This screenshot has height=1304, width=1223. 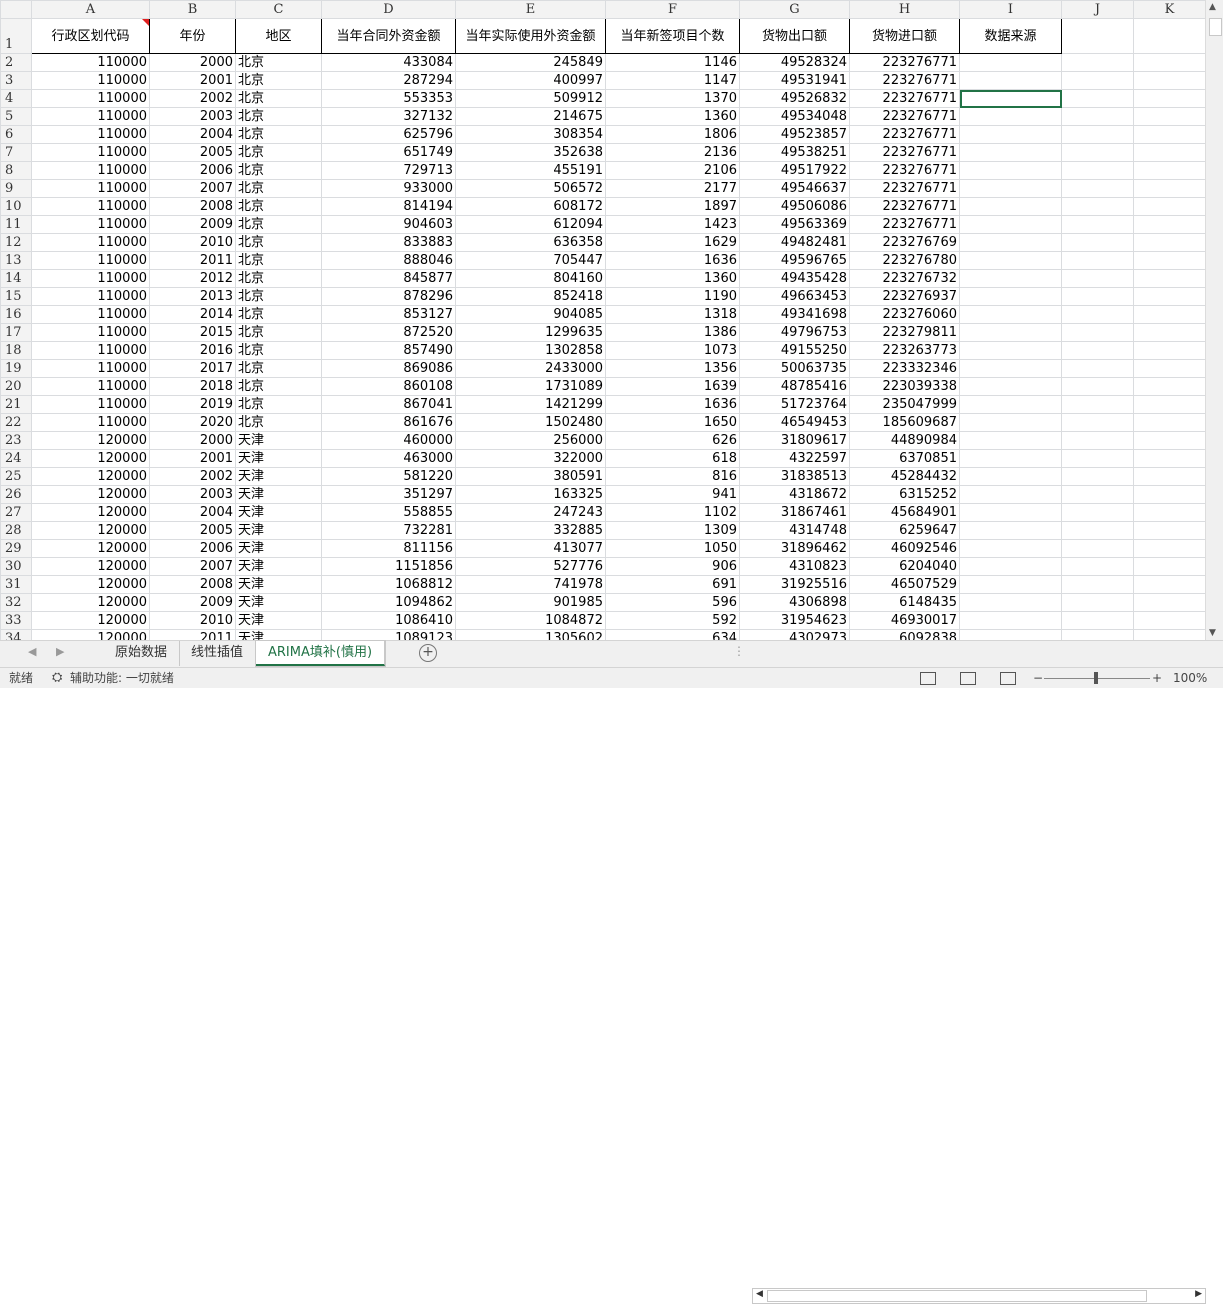 I want to click on accessibility-status: 辅助功能: 一切就绪, so click(x=122, y=678).